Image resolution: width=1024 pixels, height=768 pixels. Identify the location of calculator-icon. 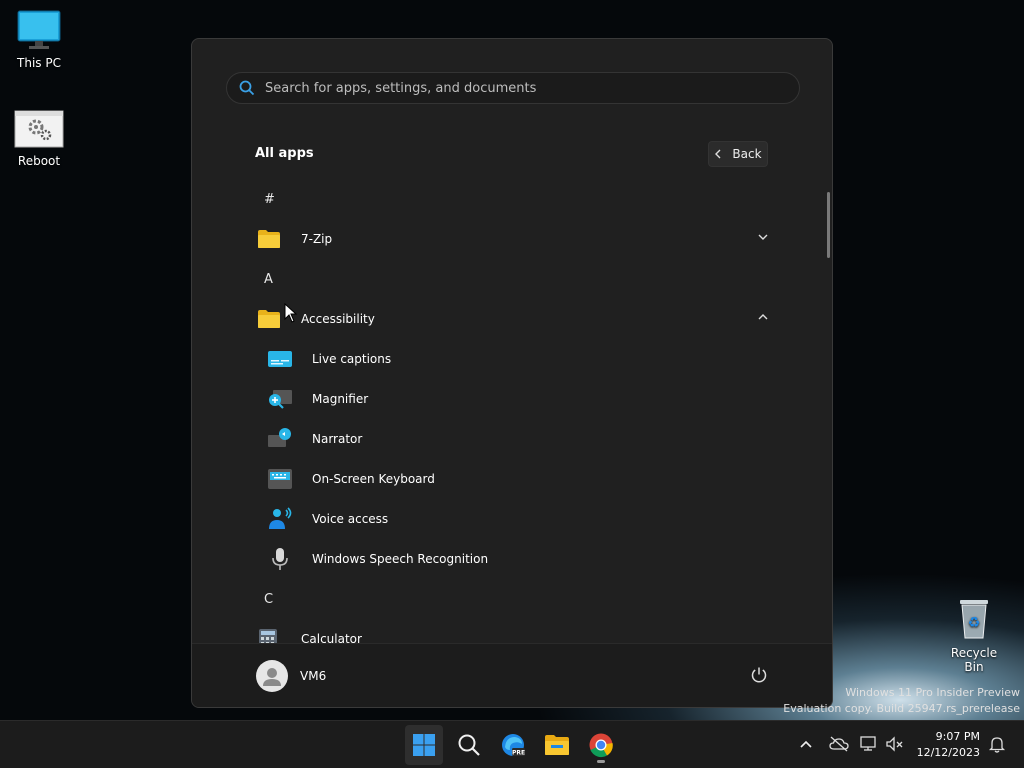
(268, 636).